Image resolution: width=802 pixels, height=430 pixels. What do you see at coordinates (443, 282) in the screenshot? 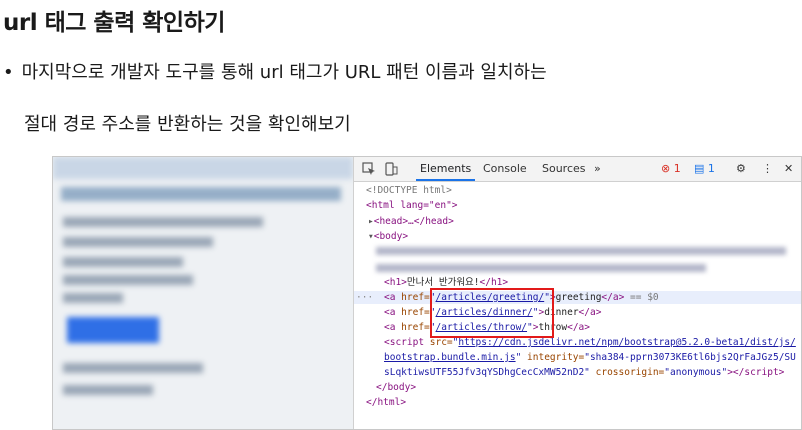
I see `h1-text: 만나서 반가워요!` at bounding box center [443, 282].